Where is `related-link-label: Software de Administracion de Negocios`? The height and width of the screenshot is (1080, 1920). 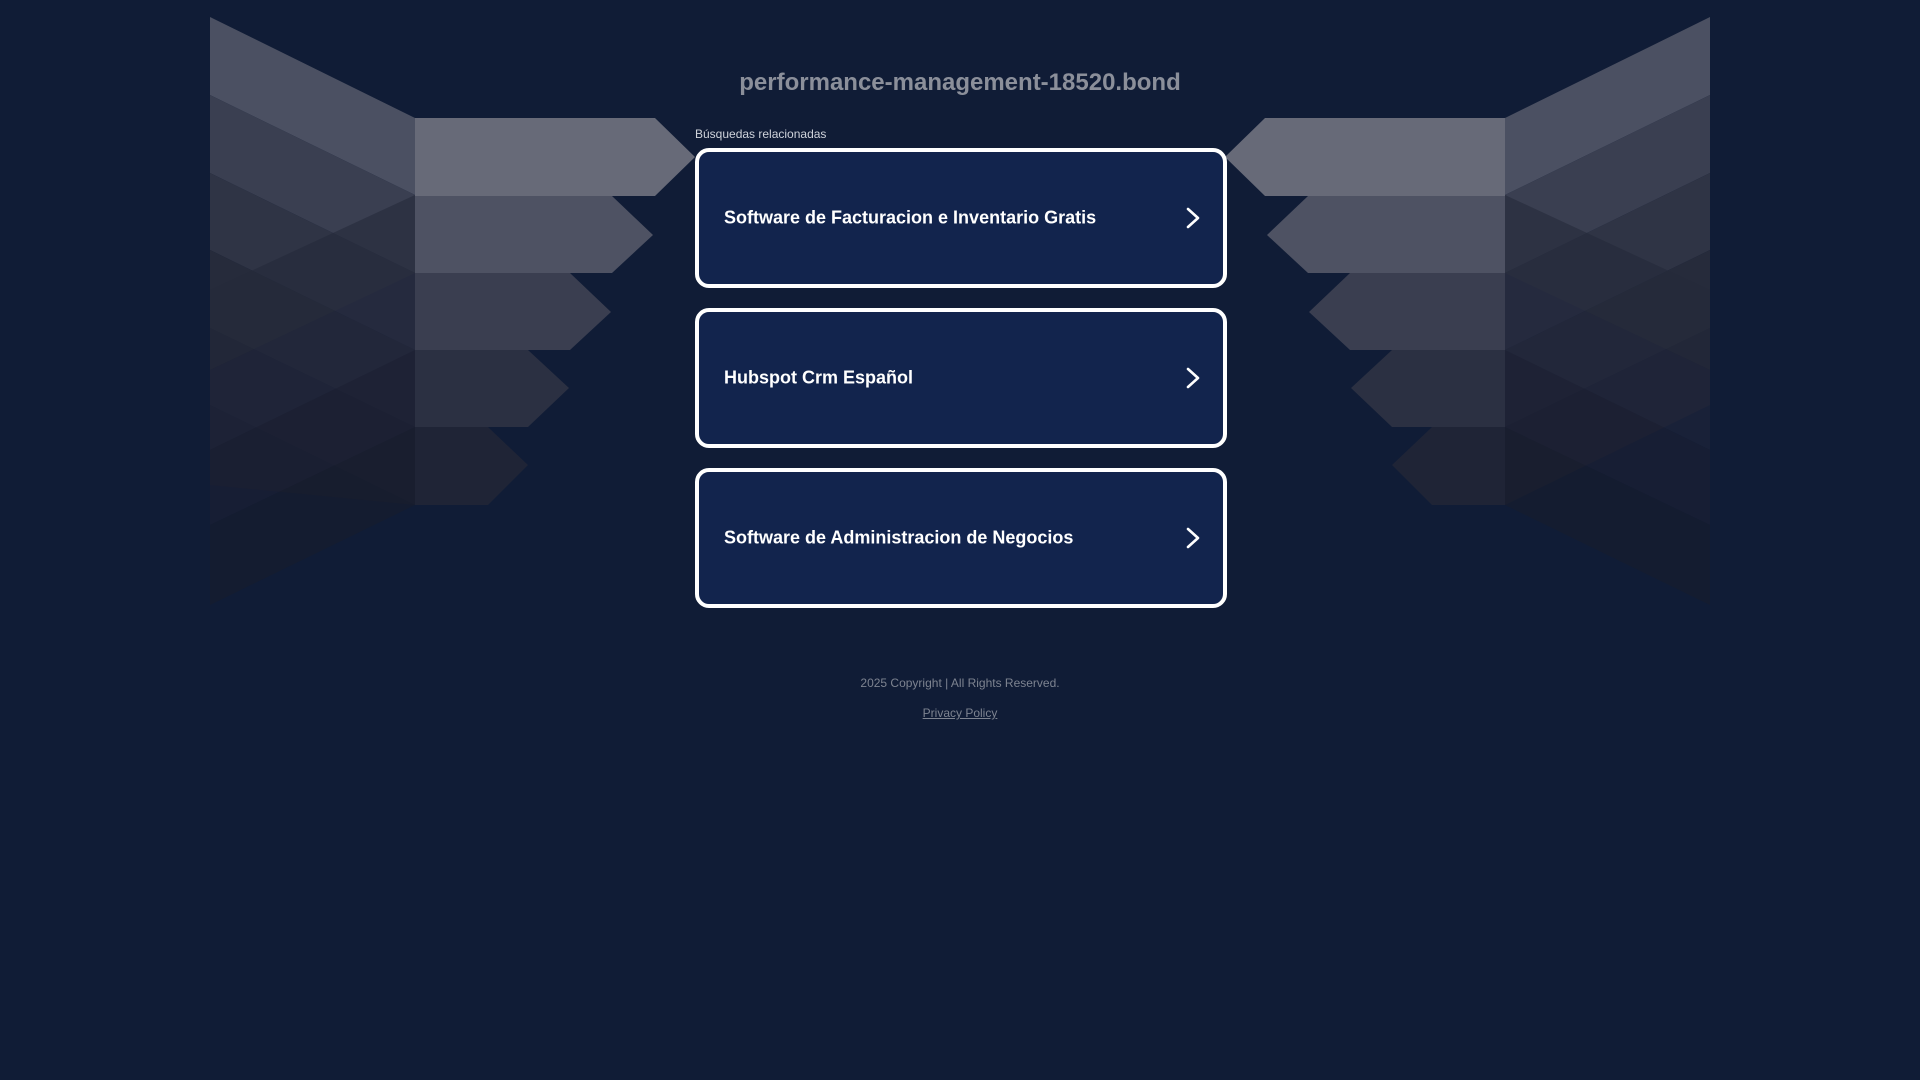 related-link-label: Software de Administracion de Negocios is located at coordinates (898, 538).